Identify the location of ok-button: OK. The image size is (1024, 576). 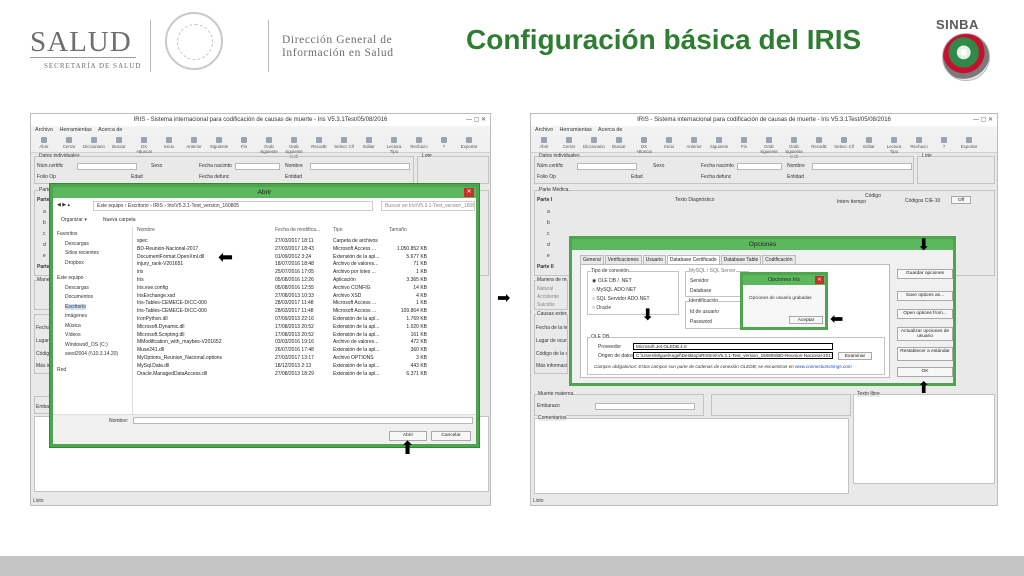
(925, 372).